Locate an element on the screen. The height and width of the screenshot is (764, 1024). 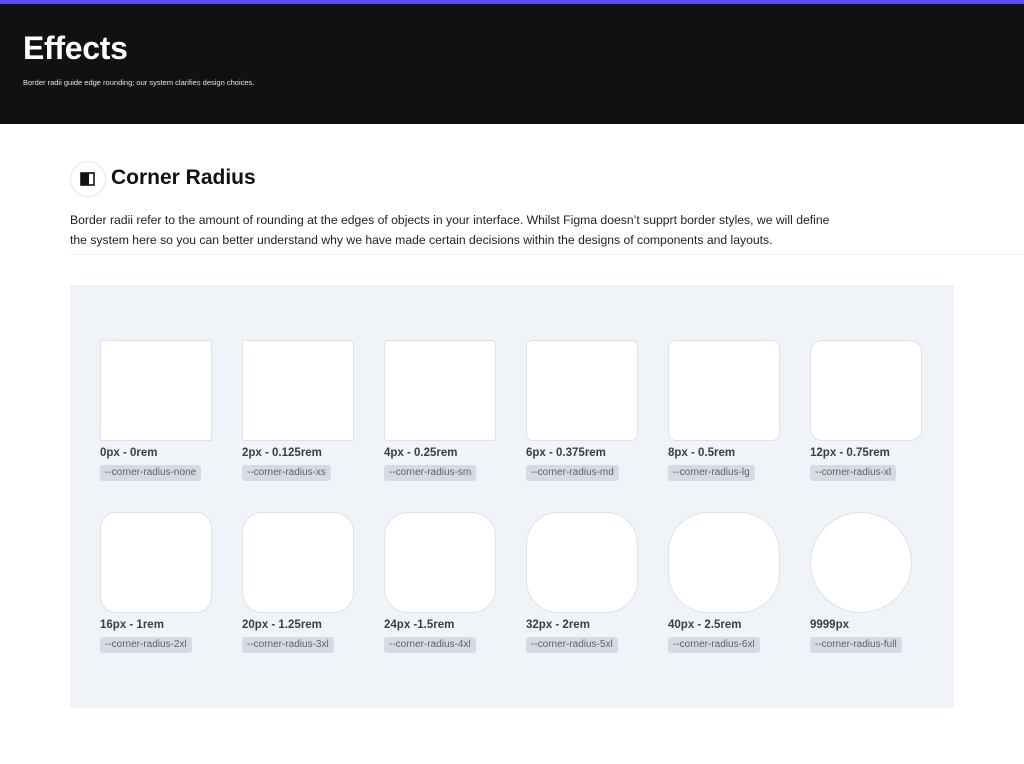
radius-token-badge: --corner-radius-lg is located at coordinates (711, 473).